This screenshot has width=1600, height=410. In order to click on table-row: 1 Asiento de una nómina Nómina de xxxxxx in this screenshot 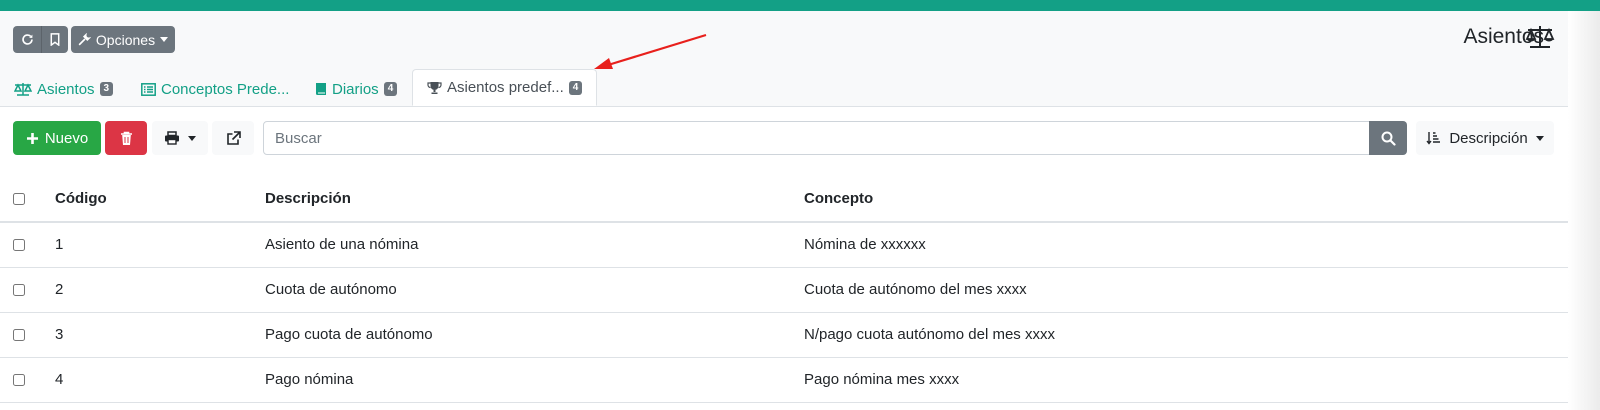, I will do `click(784, 245)`.